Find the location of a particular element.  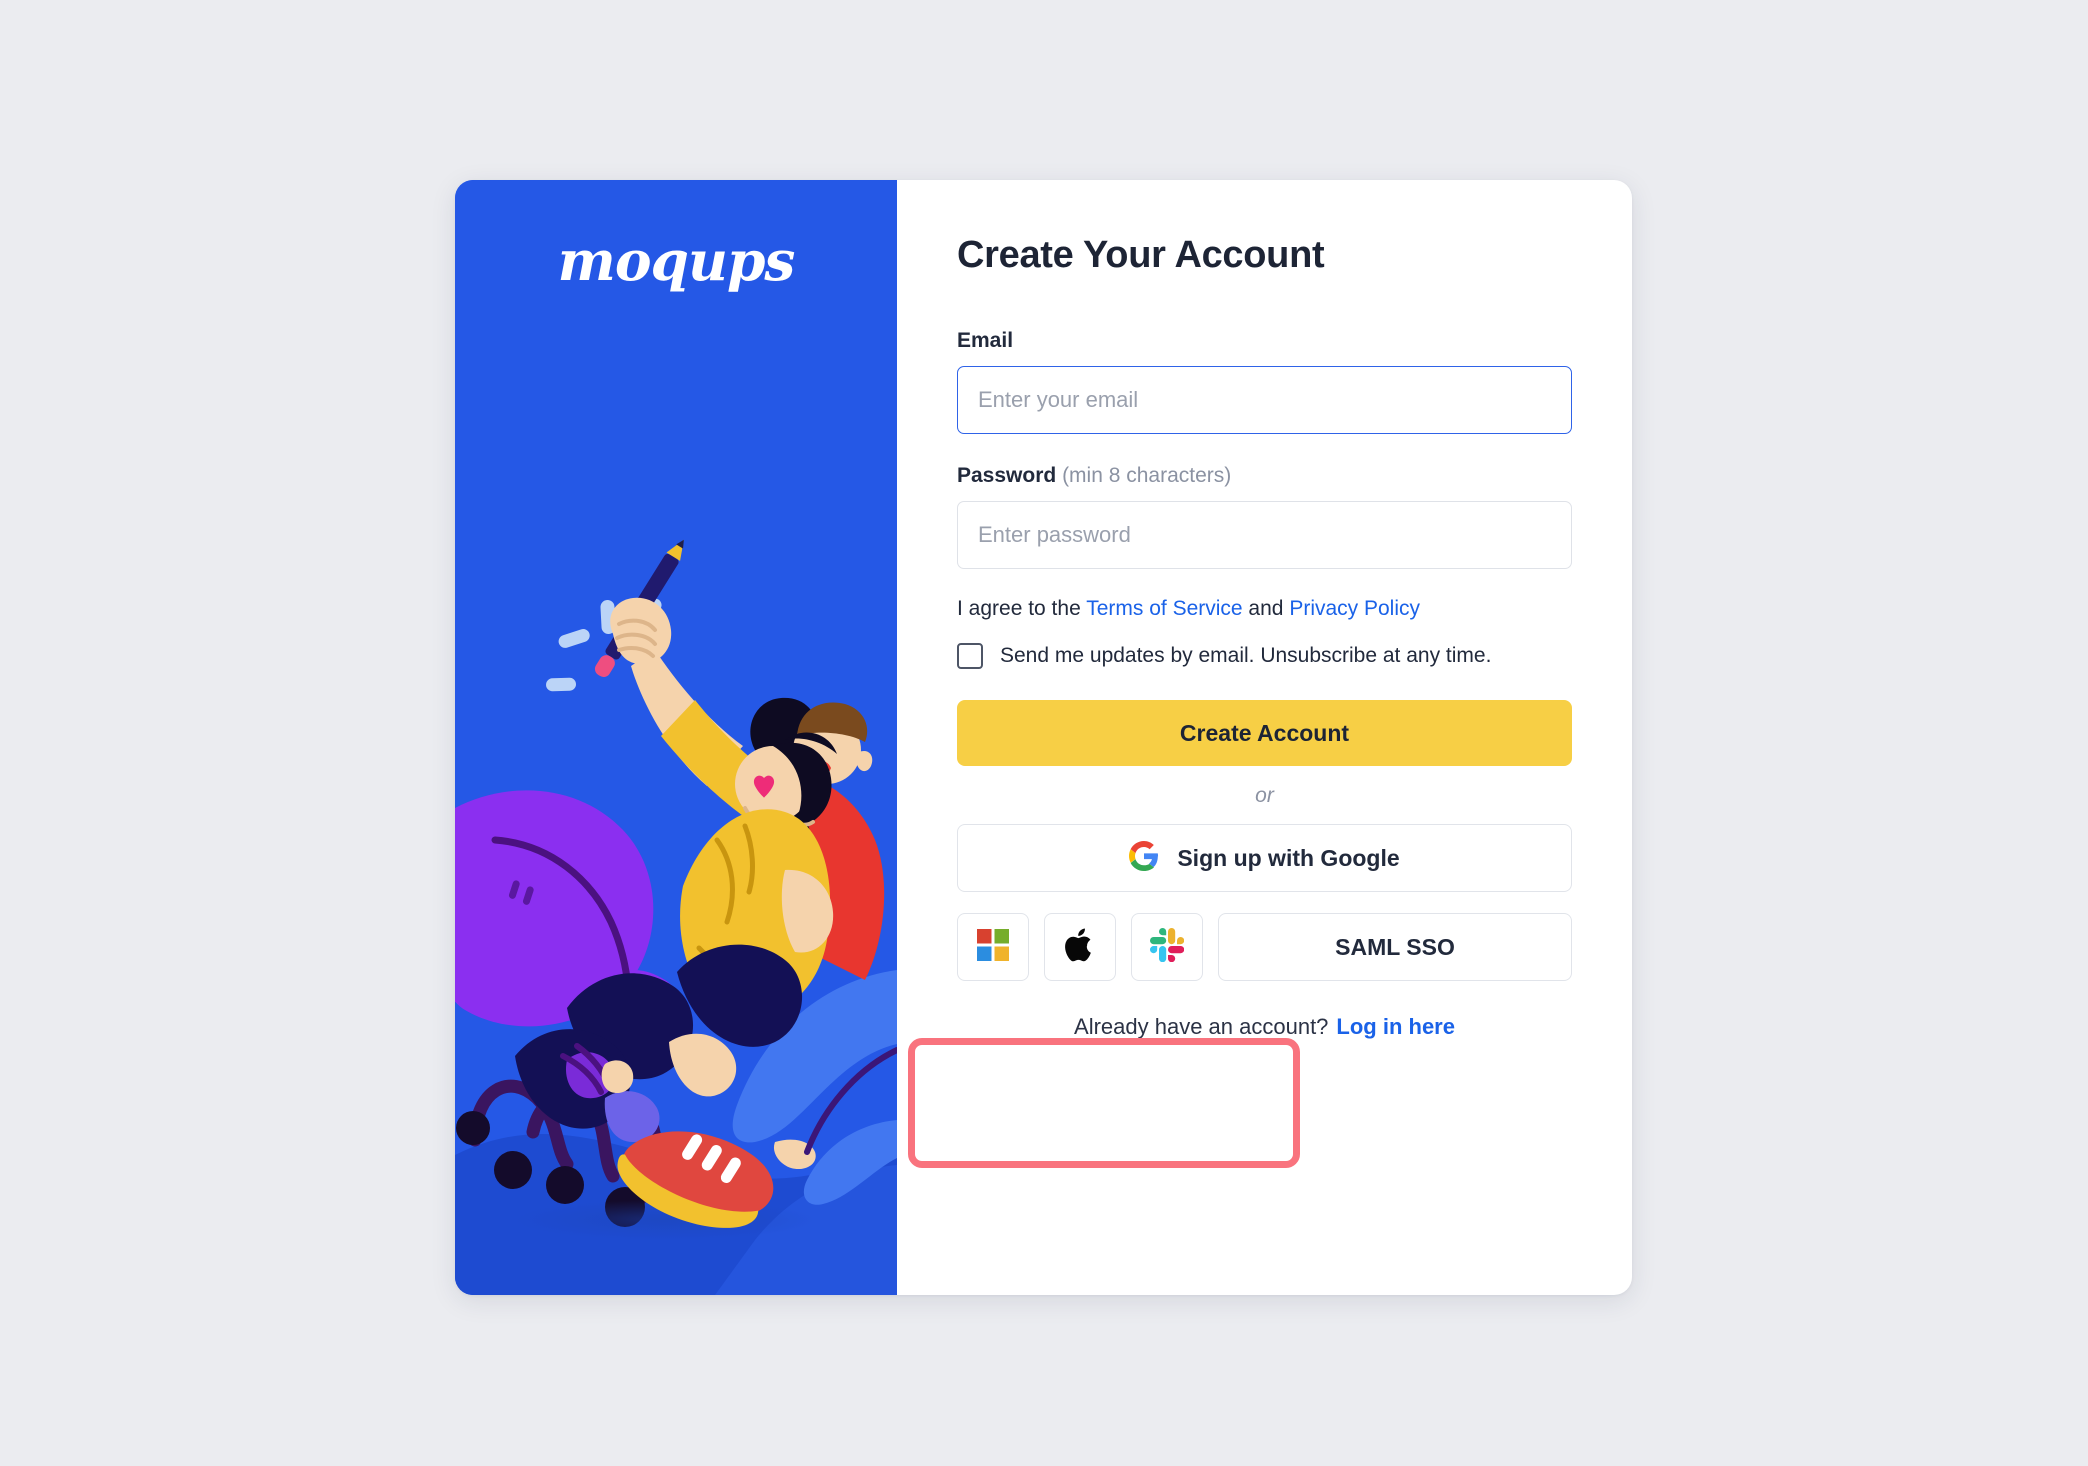

apple-icon is located at coordinates (1080, 947).